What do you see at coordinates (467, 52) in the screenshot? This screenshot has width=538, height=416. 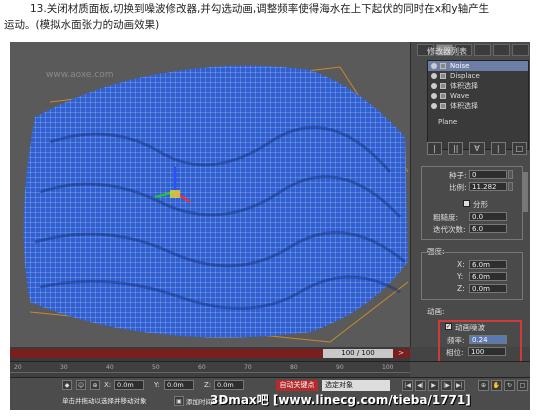 I see `modifier-list-dropdown: 修改器列表` at bounding box center [467, 52].